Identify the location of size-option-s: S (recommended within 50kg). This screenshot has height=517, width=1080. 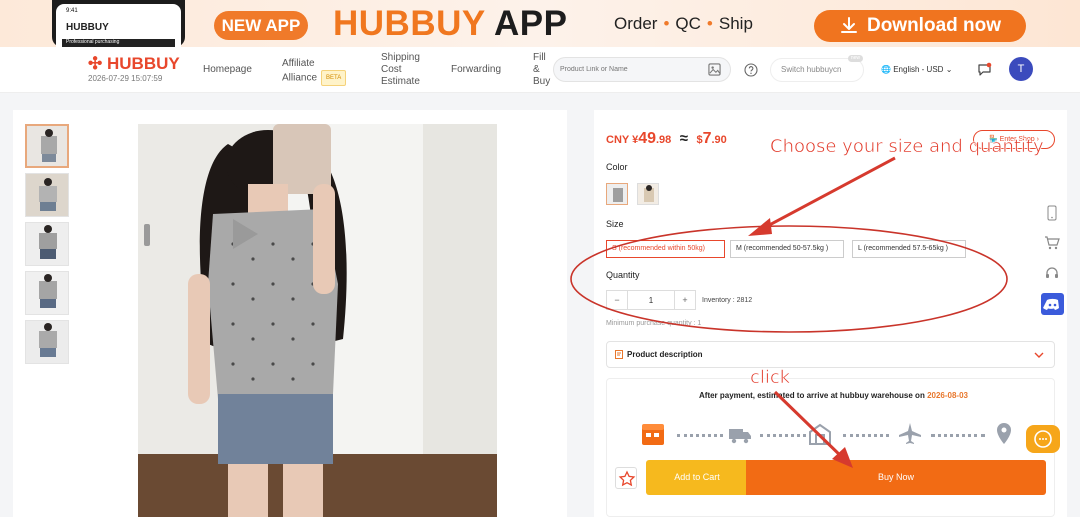
(665, 249).